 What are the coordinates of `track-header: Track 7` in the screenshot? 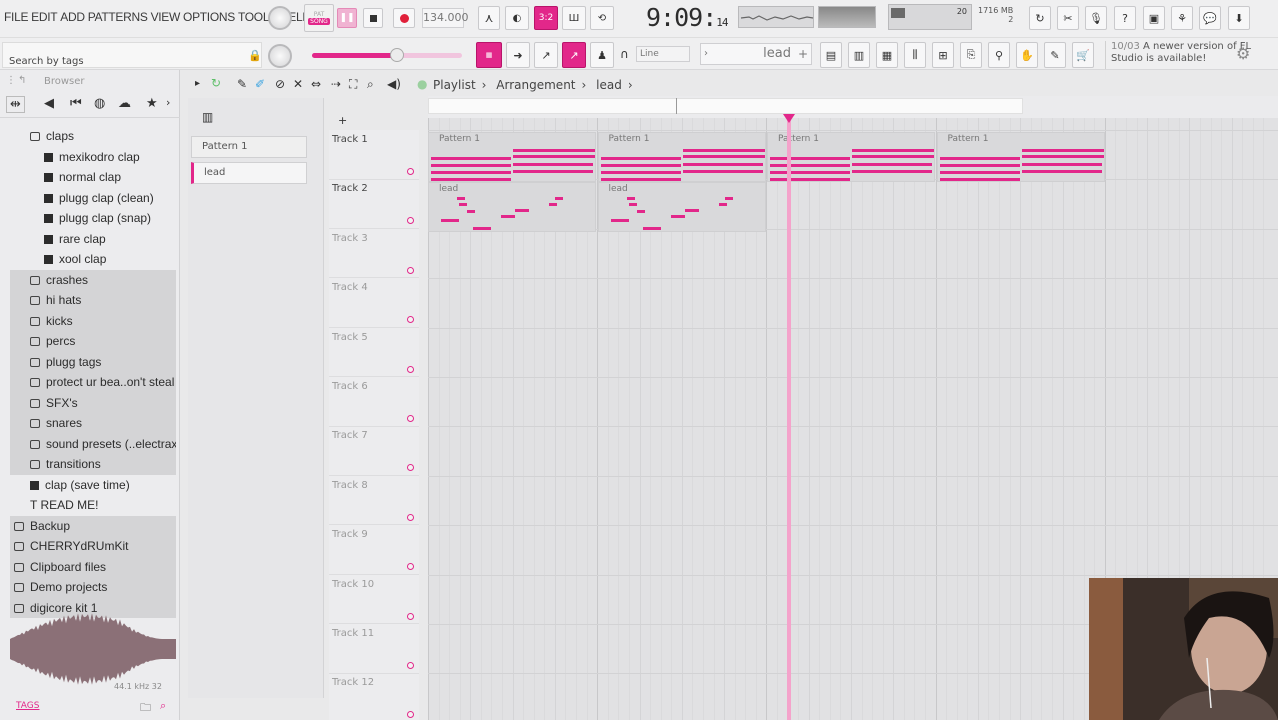 It's located at (374, 451).